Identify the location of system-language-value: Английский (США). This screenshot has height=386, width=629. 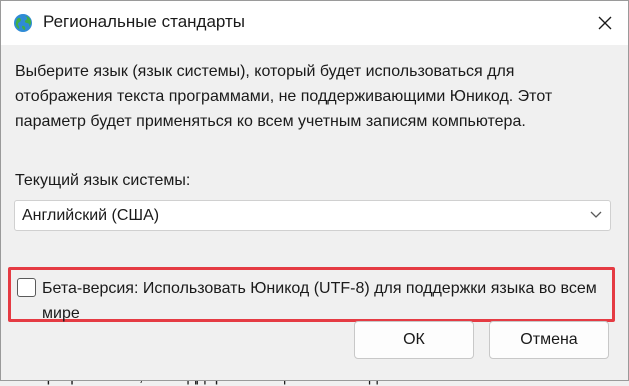
(91, 215).